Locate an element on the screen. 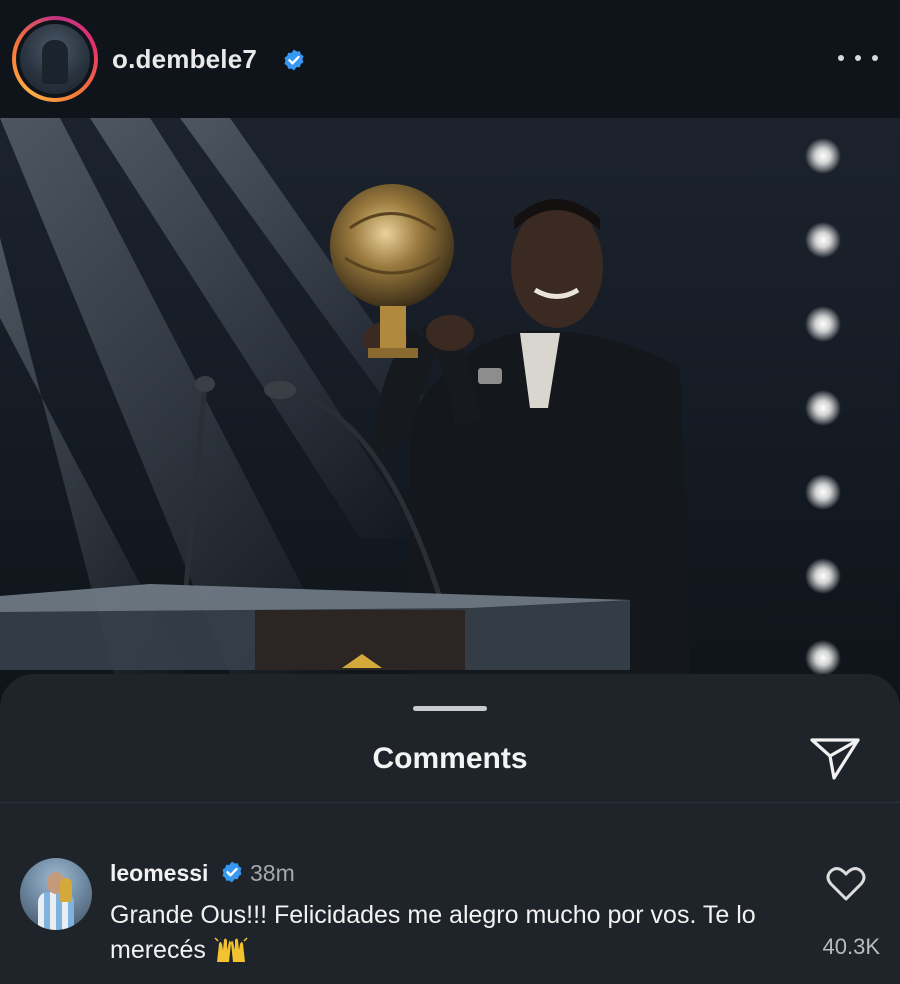  comment-username: leomessi is located at coordinates (159, 873).